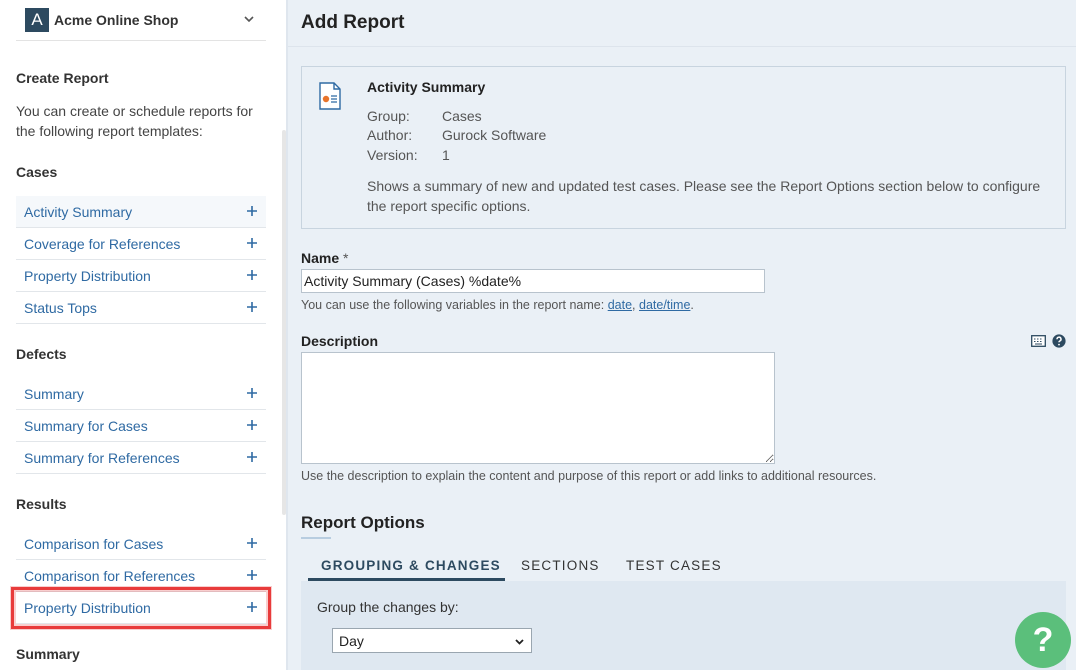  What do you see at coordinates (446, 155) in the screenshot?
I see `template-version-value: 1` at bounding box center [446, 155].